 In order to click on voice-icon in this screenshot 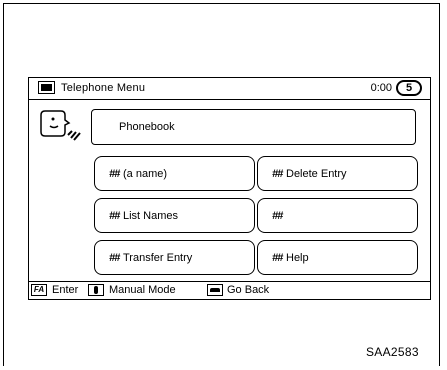, I will do `click(60, 125)`.